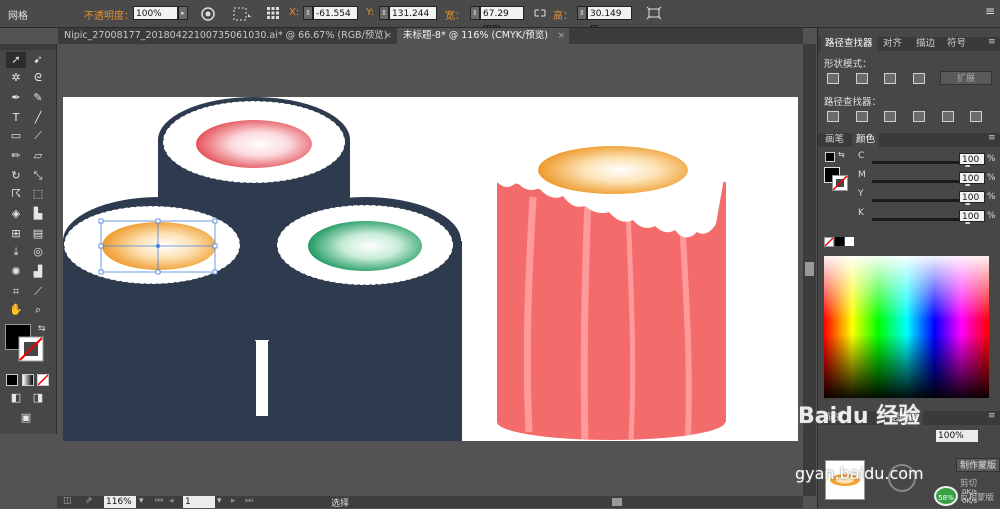 Image resolution: width=1000 pixels, height=509 pixels. Describe the element at coordinates (966, 78) in the screenshot. I see `expand-button: 扩展` at that location.